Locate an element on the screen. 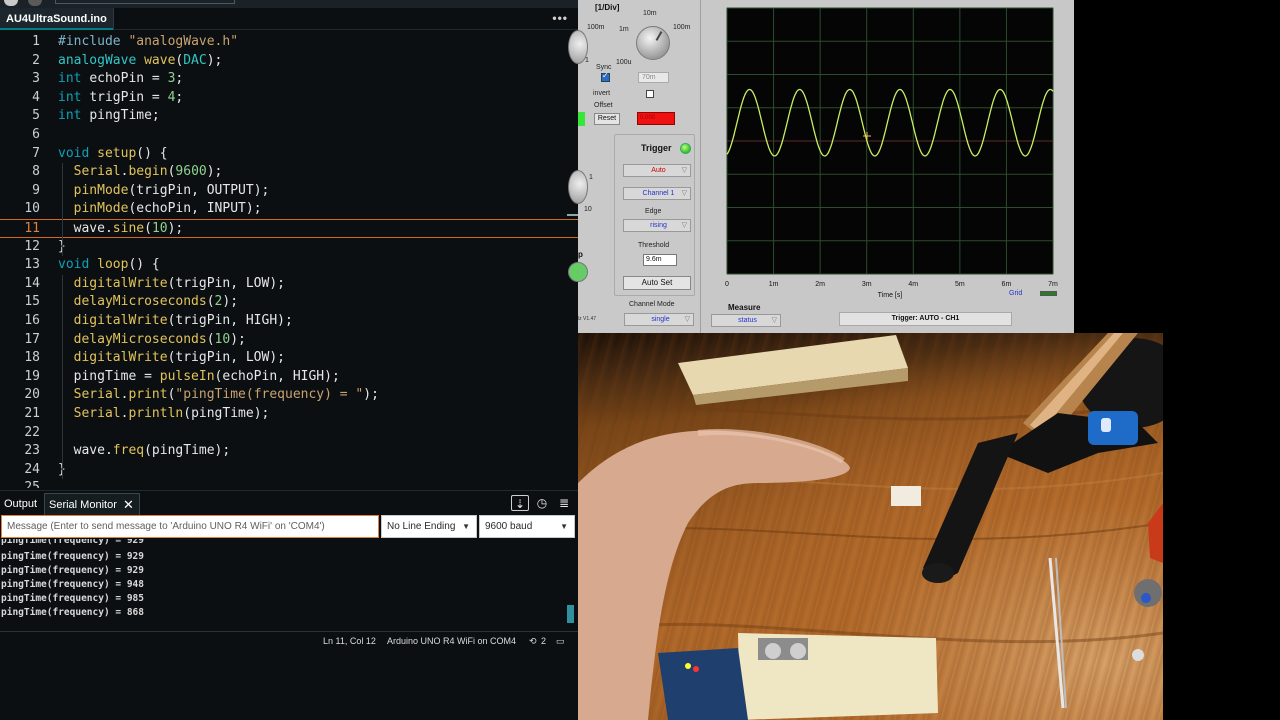 The height and width of the screenshot is (720, 1280). editor-tab-bar: AU4UltraSound.ino ••• is located at coordinates (289, 19).